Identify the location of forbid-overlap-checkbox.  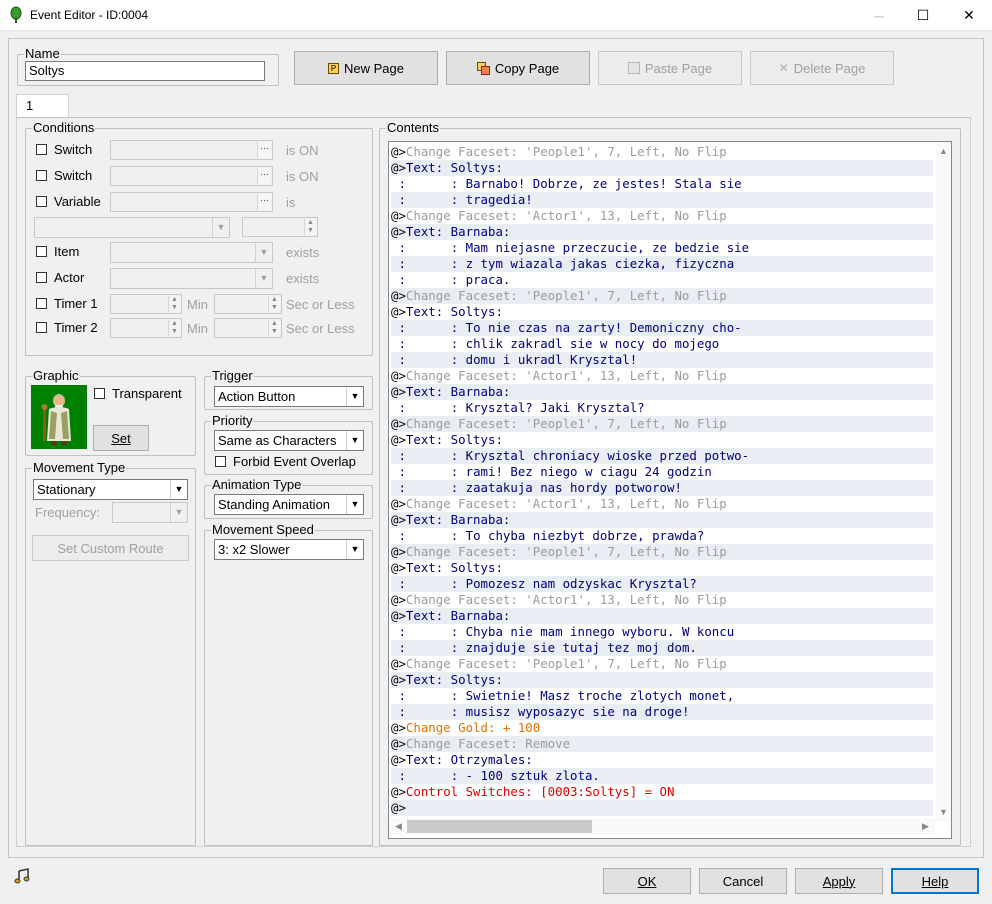
(220, 461).